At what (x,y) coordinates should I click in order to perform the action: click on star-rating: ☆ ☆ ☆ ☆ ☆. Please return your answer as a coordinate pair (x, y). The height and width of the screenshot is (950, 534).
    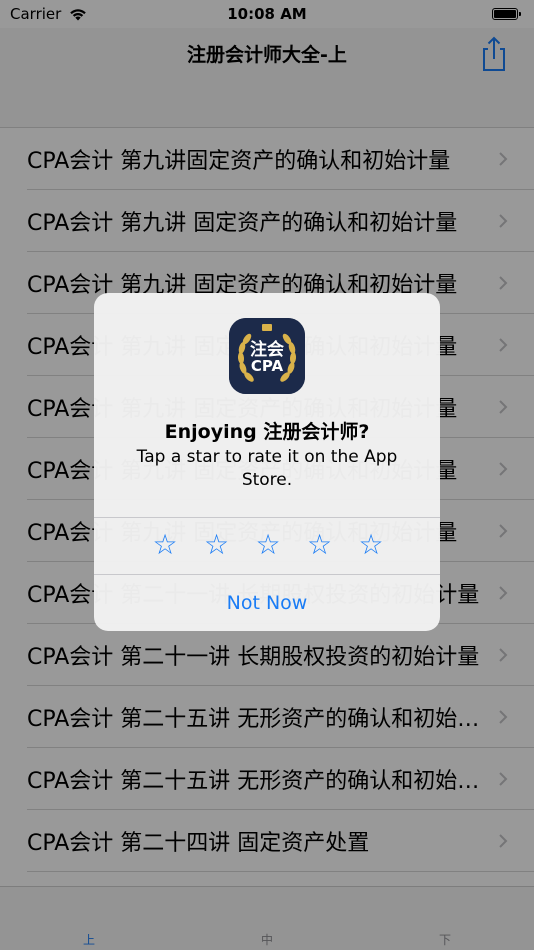
    Looking at the image, I should click on (267, 545).